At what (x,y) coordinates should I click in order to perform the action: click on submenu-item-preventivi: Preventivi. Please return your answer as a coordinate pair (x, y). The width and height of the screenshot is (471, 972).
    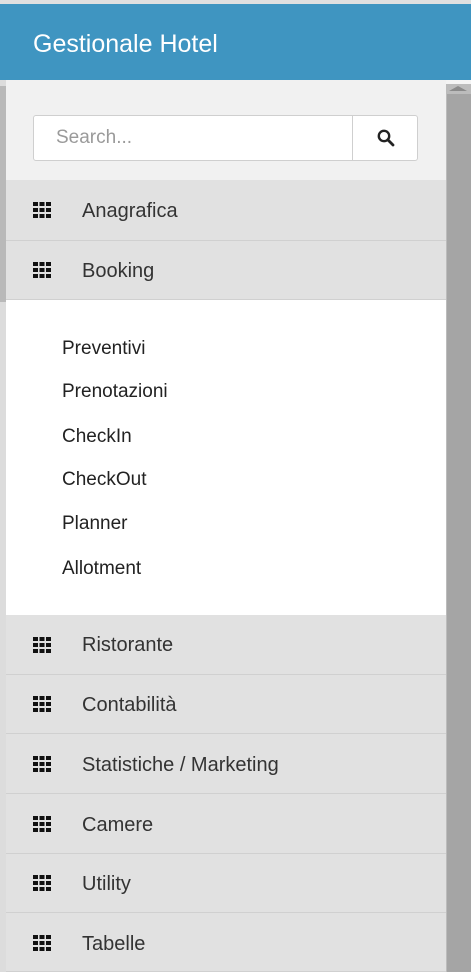
    Looking at the image, I should click on (103, 349).